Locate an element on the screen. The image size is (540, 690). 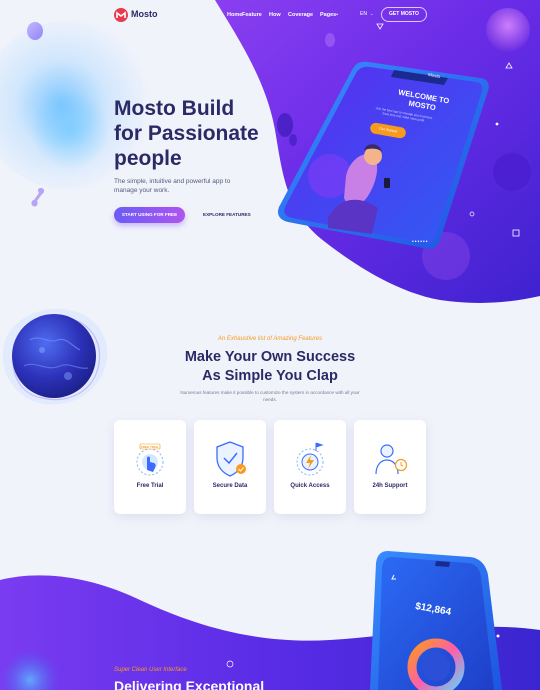
shield-check-icon is located at coordinates (231, 459).